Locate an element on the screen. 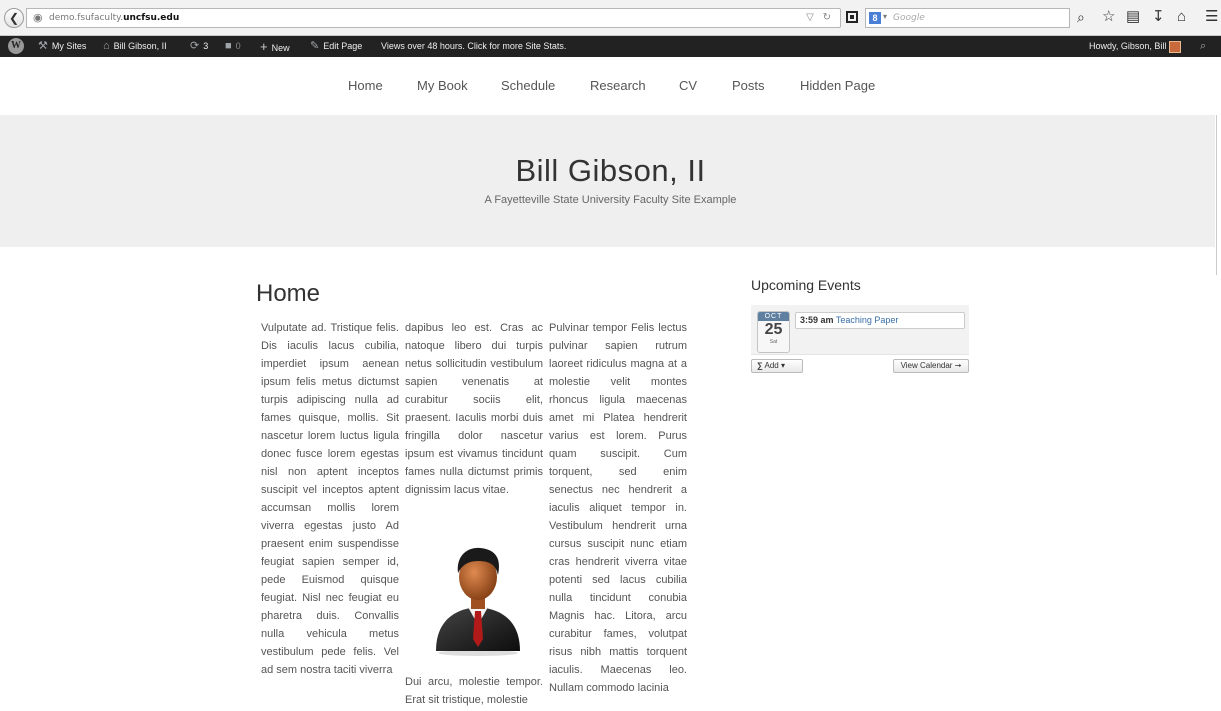 The image size is (1221, 711). wrench-icon: ⚒ is located at coordinates (43, 46).